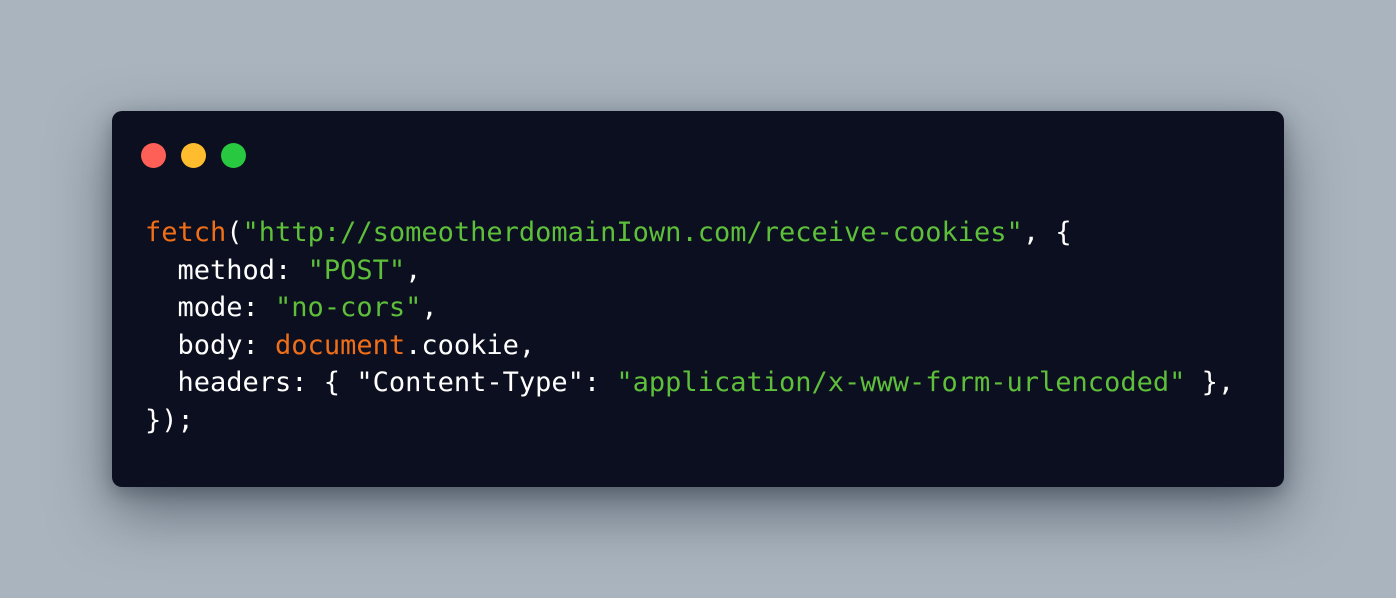  Describe the element at coordinates (234, 232) in the screenshot. I see `code-token: (` at that location.